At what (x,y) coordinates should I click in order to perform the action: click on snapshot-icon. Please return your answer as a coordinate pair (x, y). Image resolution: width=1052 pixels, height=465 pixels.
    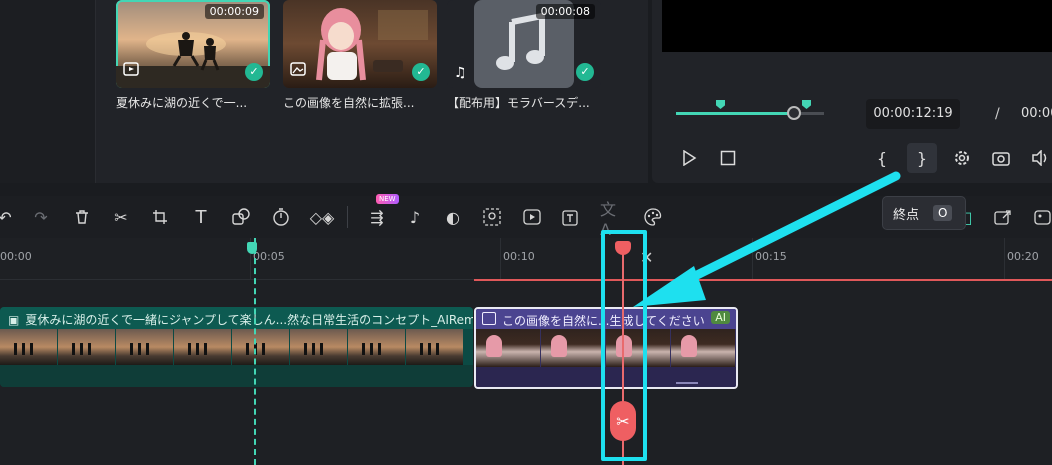
    Looking at the image, I should click on (1001, 159).